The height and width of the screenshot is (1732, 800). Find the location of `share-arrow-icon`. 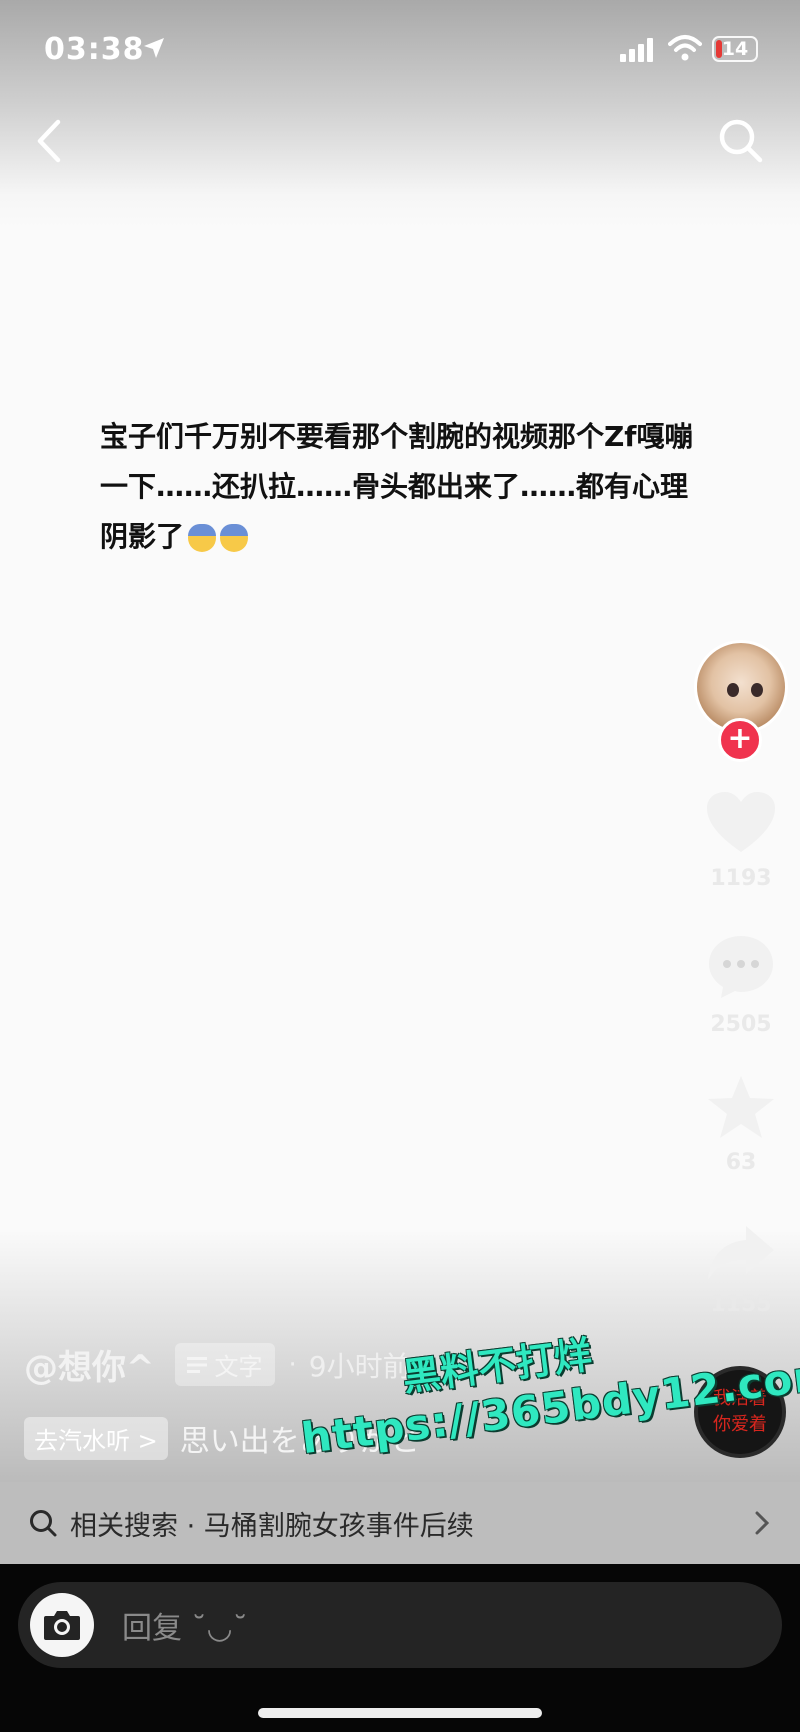

share-arrow-icon is located at coordinates (741, 1253).